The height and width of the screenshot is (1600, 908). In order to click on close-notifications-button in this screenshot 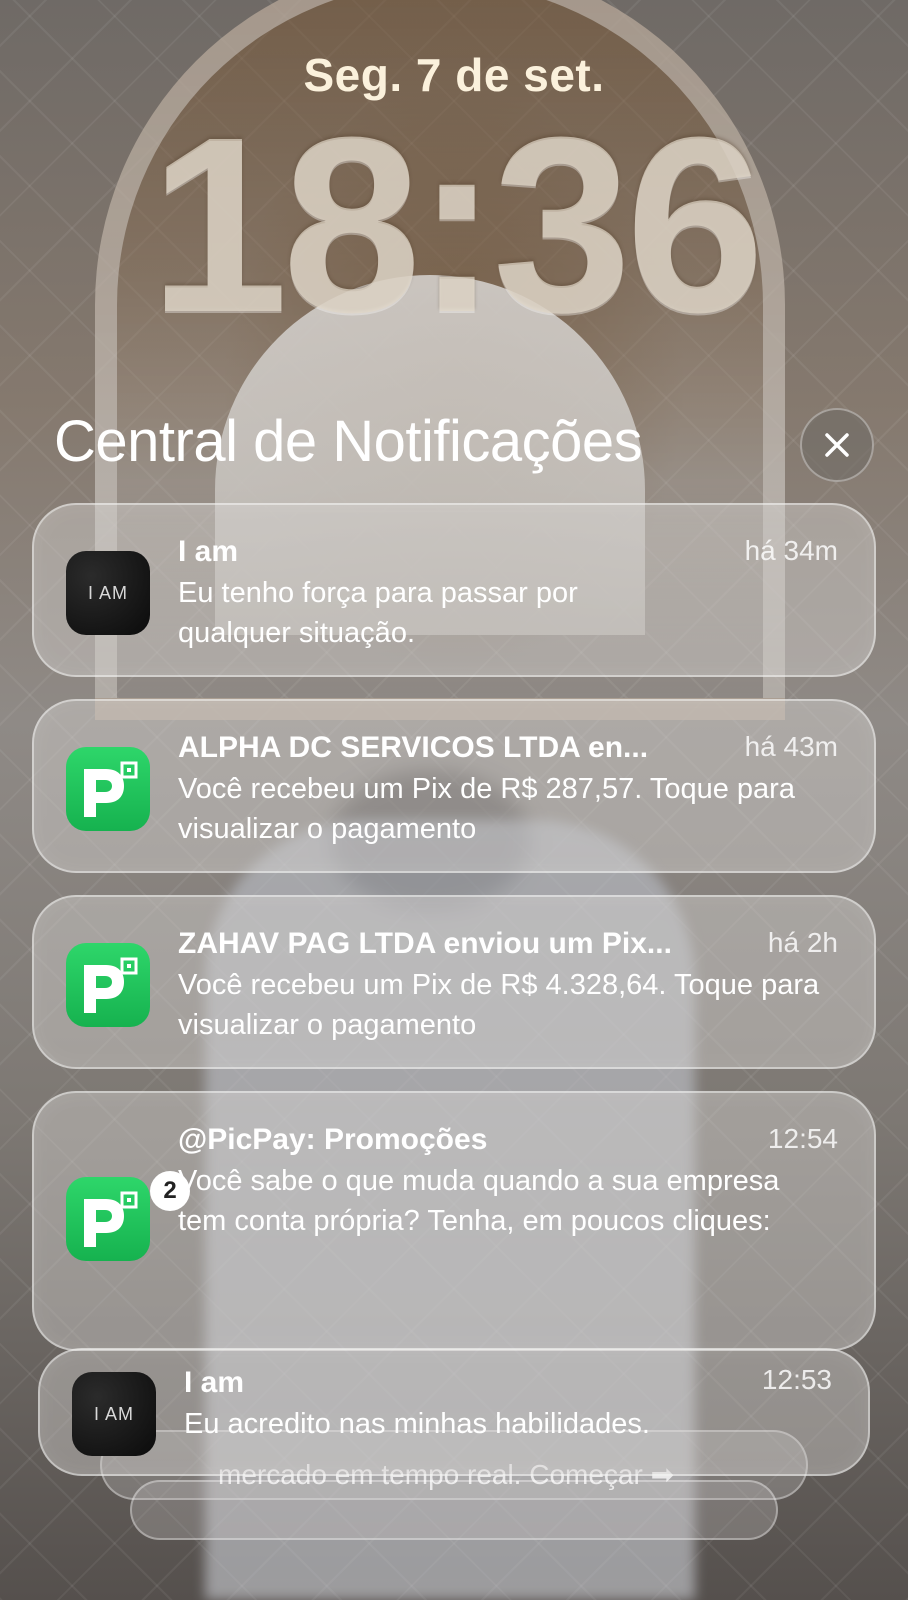, I will do `click(837, 445)`.